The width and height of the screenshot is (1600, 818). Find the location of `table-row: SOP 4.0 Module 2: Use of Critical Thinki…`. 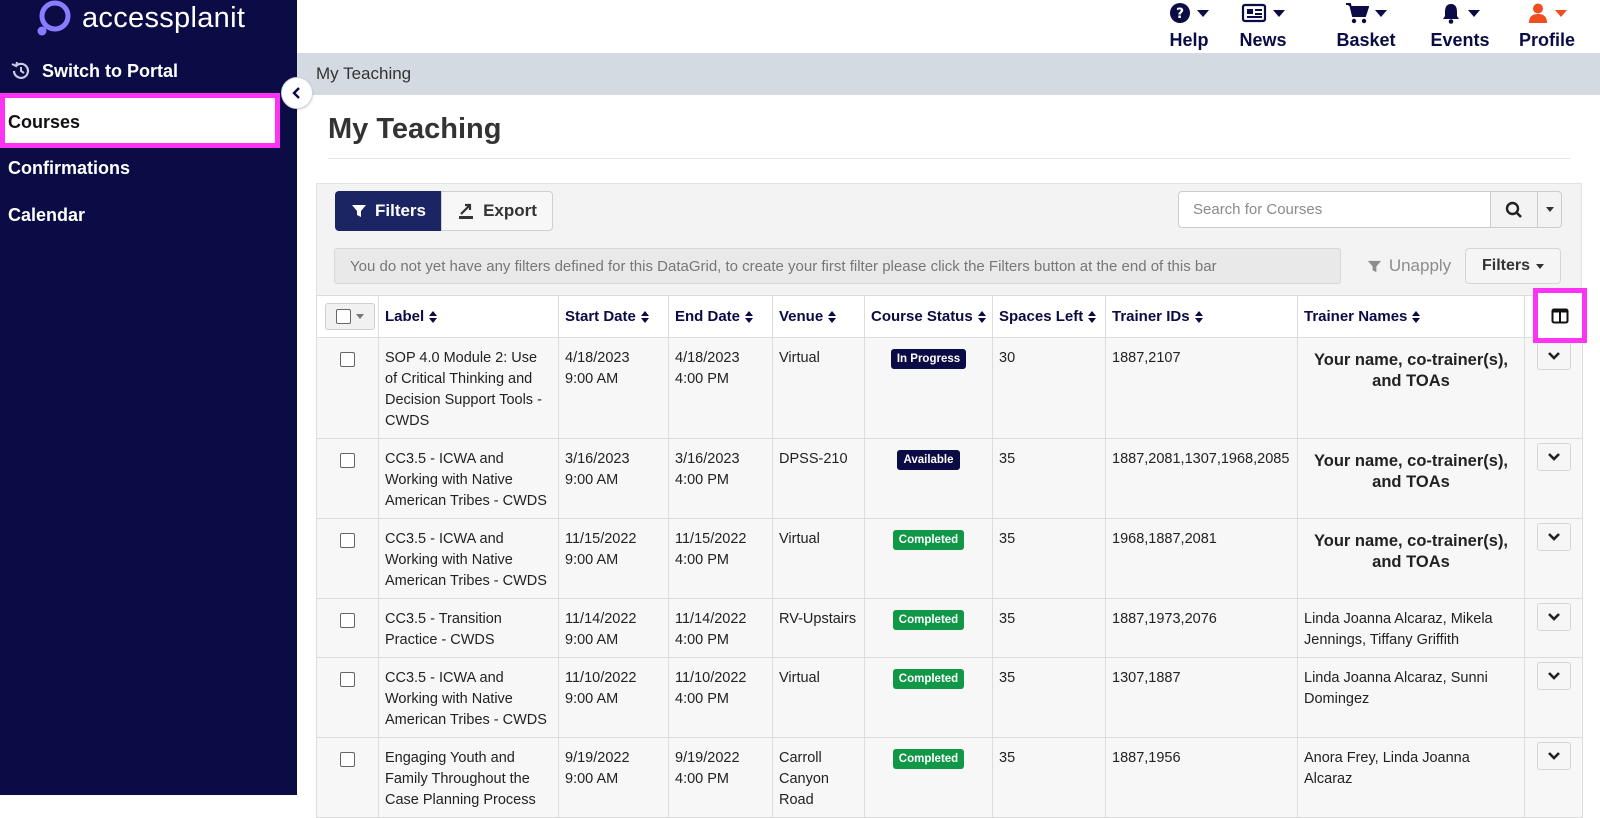

table-row: SOP 4.0 Module 2: Use of Critical Thinki… is located at coordinates (949, 388).